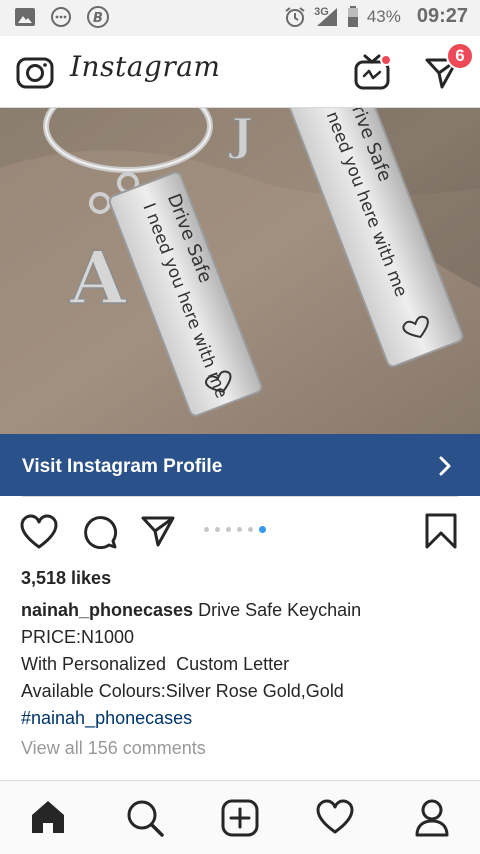 The width and height of the screenshot is (480, 854). Describe the element at coordinates (98, 277) in the screenshot. I see `svg-text: A` at that location.